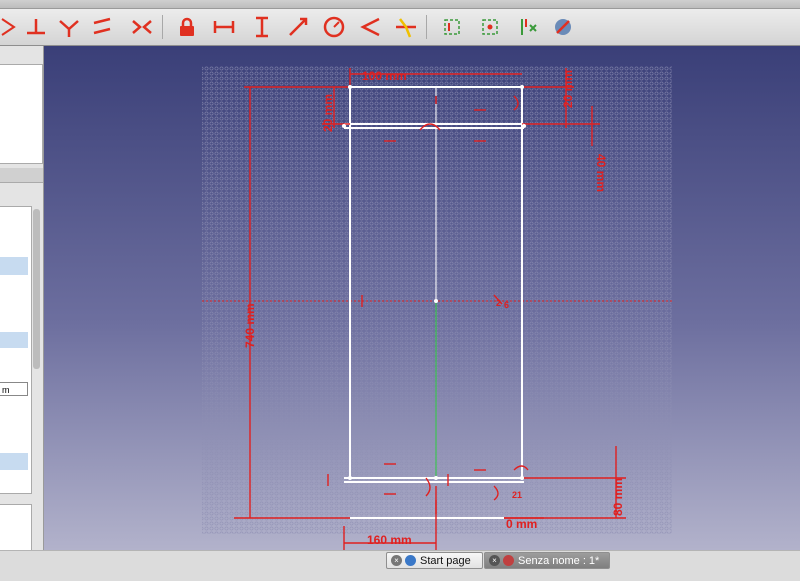 This screenshot has width=800, height=581. I want to click on center-marker-label: 6, so click(506, 305).